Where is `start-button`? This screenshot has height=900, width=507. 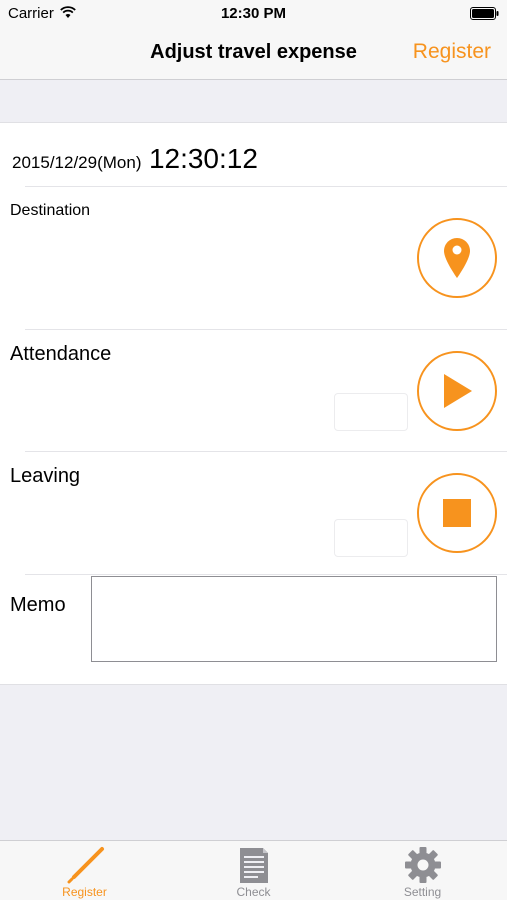
start-button is located at coordinates (457, 391).